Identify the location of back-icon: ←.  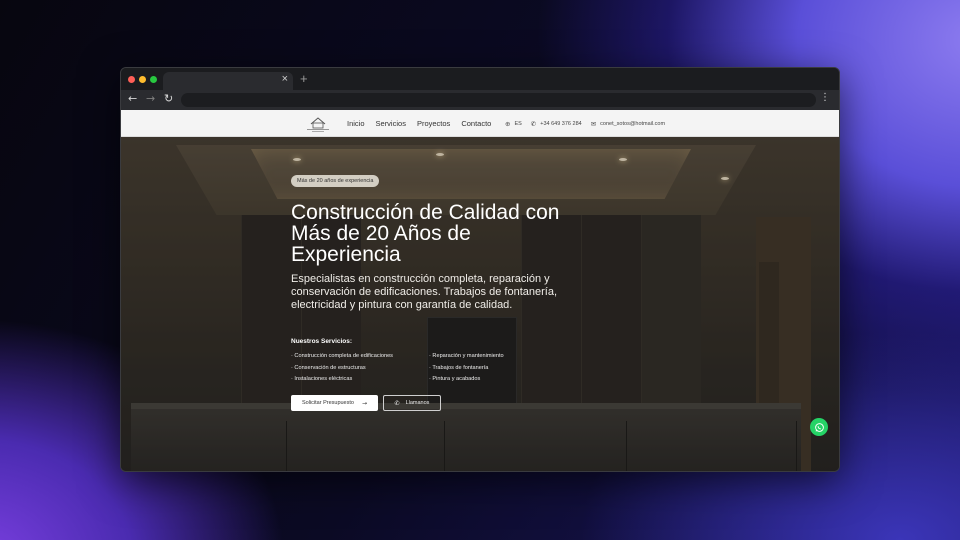
(132, 98).